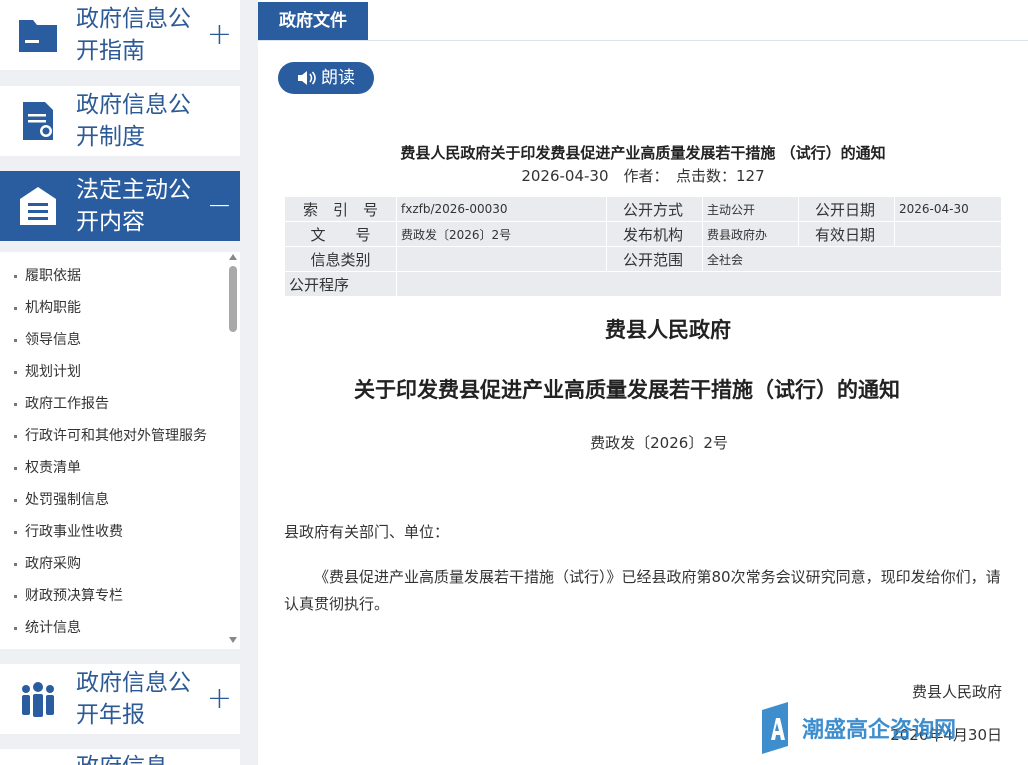 Image resolution: width=1028 pixels, height=765 pixels. What do you see at coordinates (233, 257) in the screenshot?
I see `scroll-up-icon` at bounding box center [233, 257].